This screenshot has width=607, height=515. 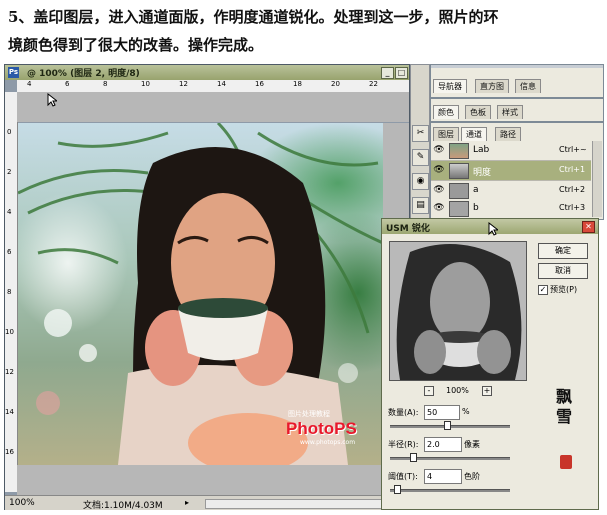 I want to click on preview-label: 预览(P), so click(x=564, y=289).